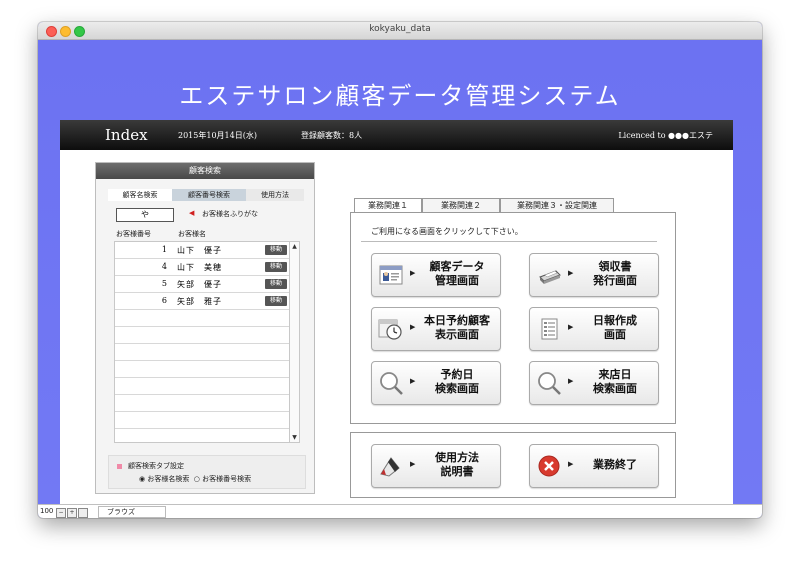  I want to click on customer-name: 矢部 雅子, so click(199, 301).